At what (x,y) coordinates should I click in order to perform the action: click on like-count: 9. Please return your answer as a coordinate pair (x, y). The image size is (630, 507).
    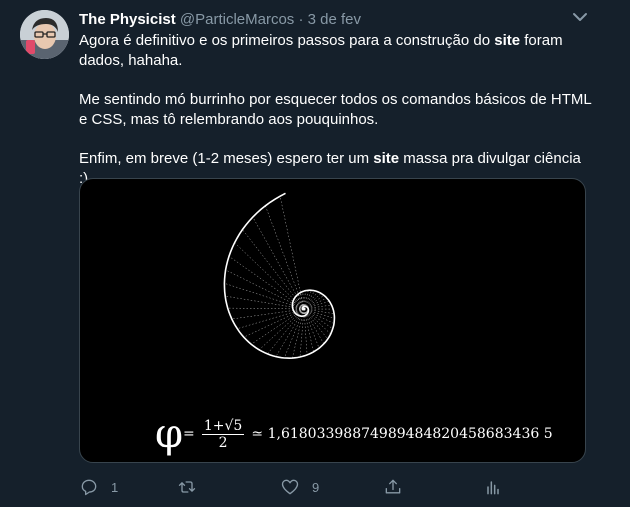
    Looking at the image, I should click on (316, 487).